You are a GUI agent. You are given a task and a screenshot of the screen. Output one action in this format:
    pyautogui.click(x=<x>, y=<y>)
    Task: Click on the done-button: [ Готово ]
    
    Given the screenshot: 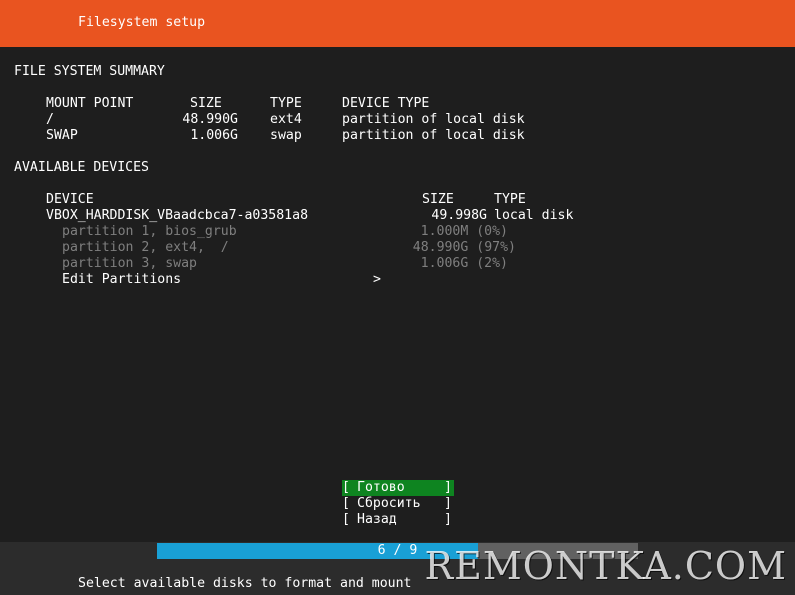 What is the action you would take?
    pyautogui.click(x=398, y=488)
    